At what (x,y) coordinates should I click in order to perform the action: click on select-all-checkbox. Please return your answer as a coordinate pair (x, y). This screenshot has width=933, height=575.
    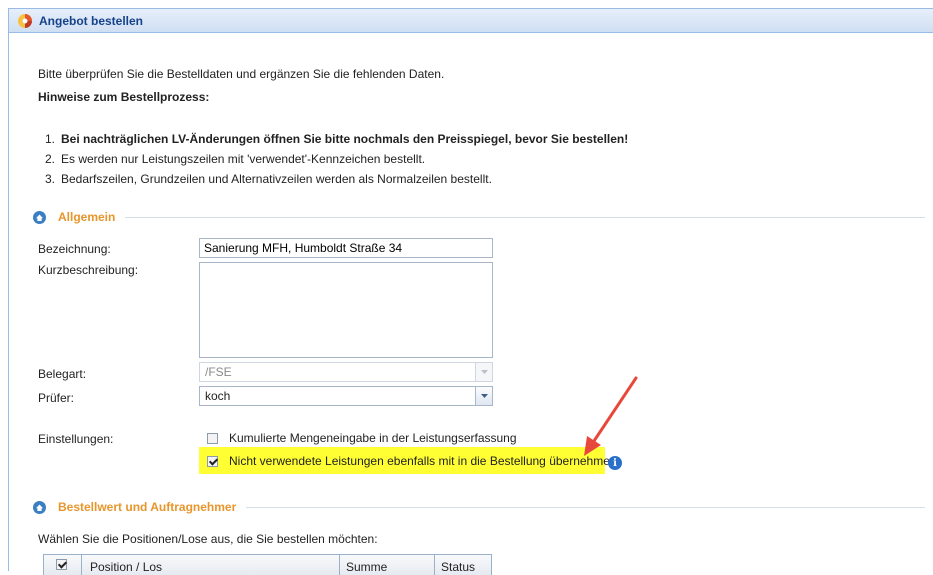
    Looking at the image, I should click on (61, 564).